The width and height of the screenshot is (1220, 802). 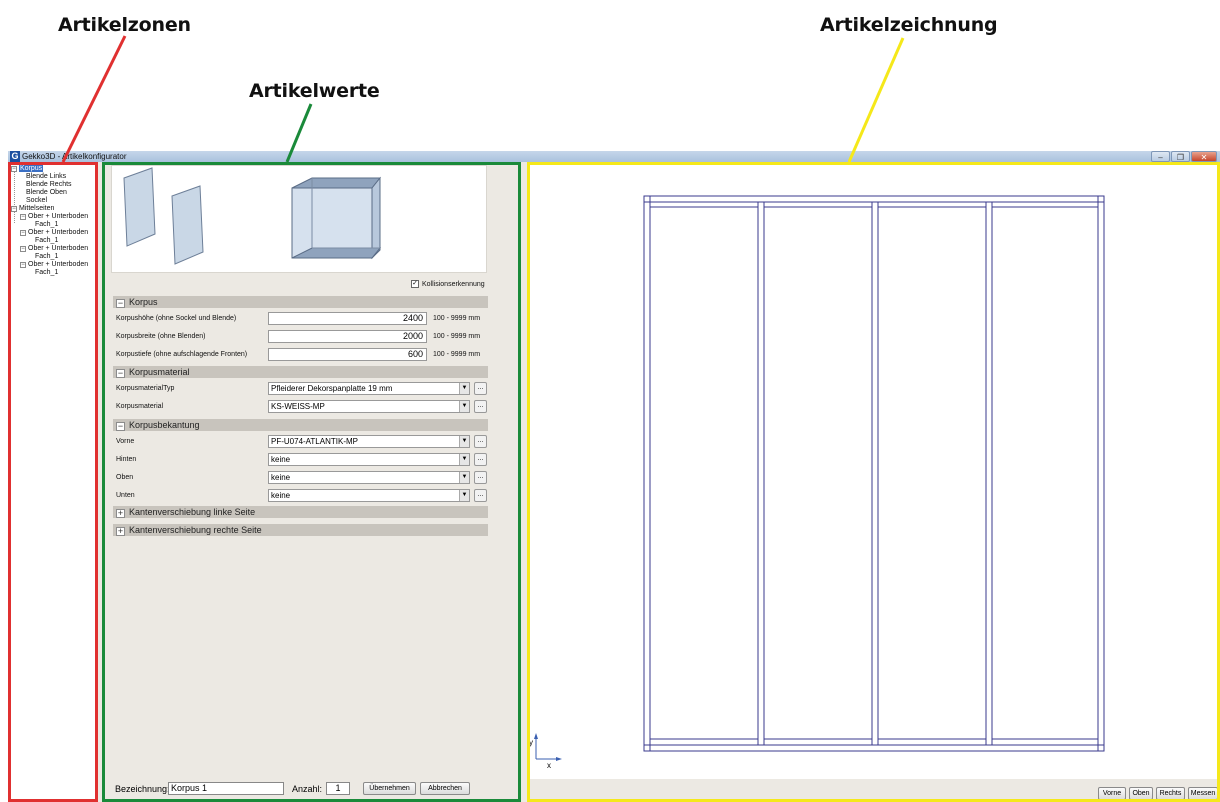 What do you see at coordinates (314, 91) in the screenshot?
I see `annotation-values: Artikelwerte` at bounding box center [314, 91].